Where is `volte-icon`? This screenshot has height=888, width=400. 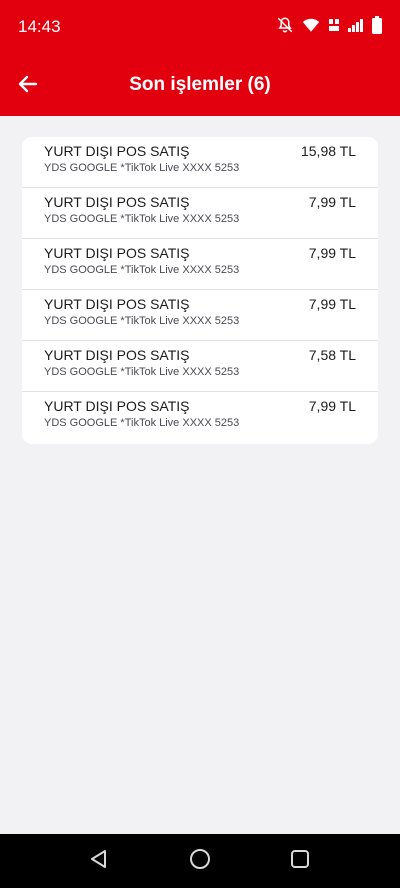
volte-icon is located at coordinates (334, 25).